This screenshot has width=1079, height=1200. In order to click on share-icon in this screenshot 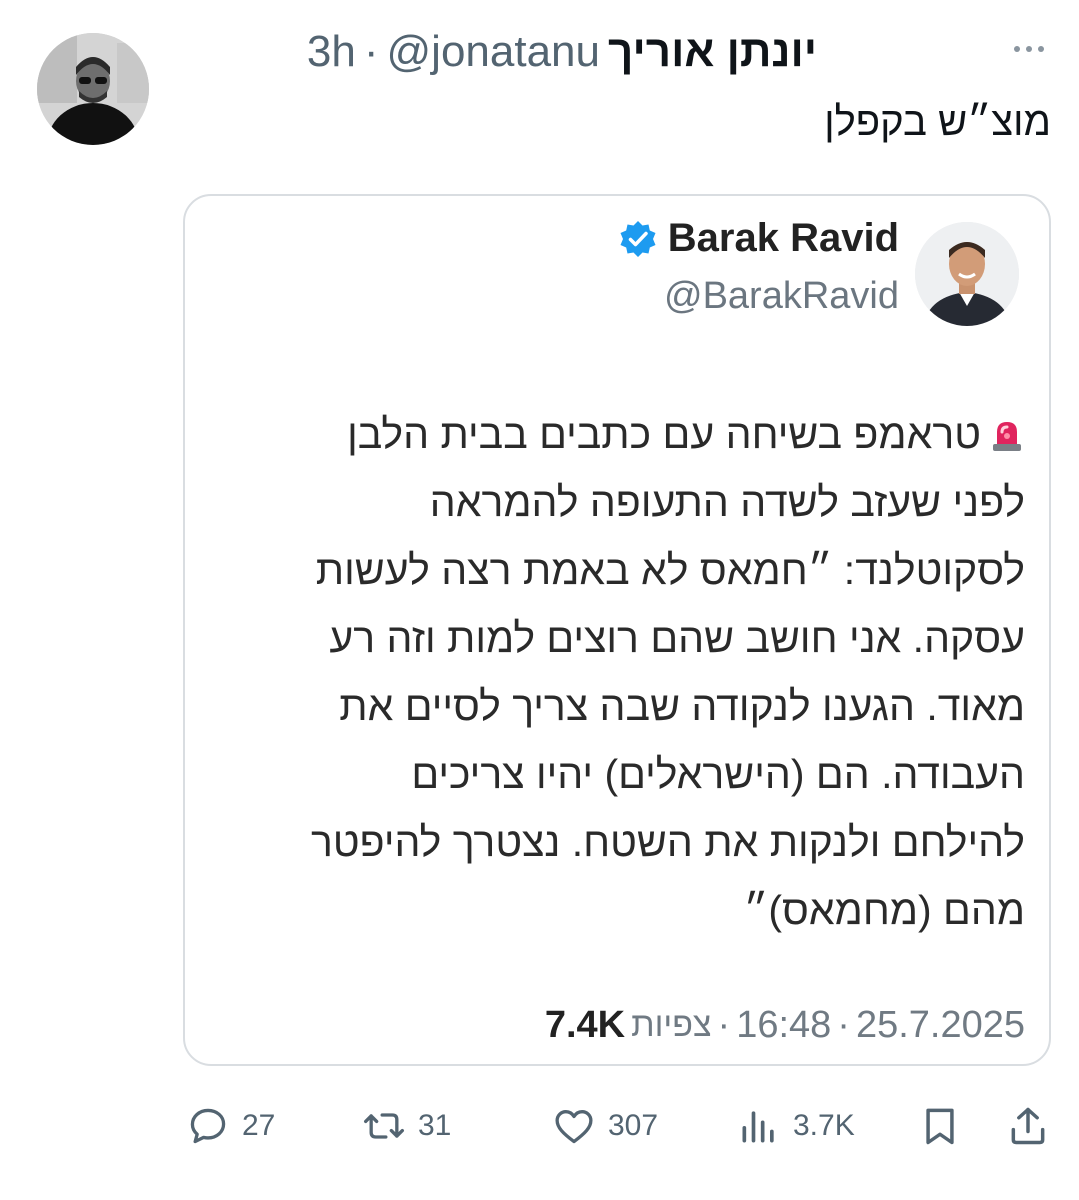, I will do `click(1028, 1126)`.